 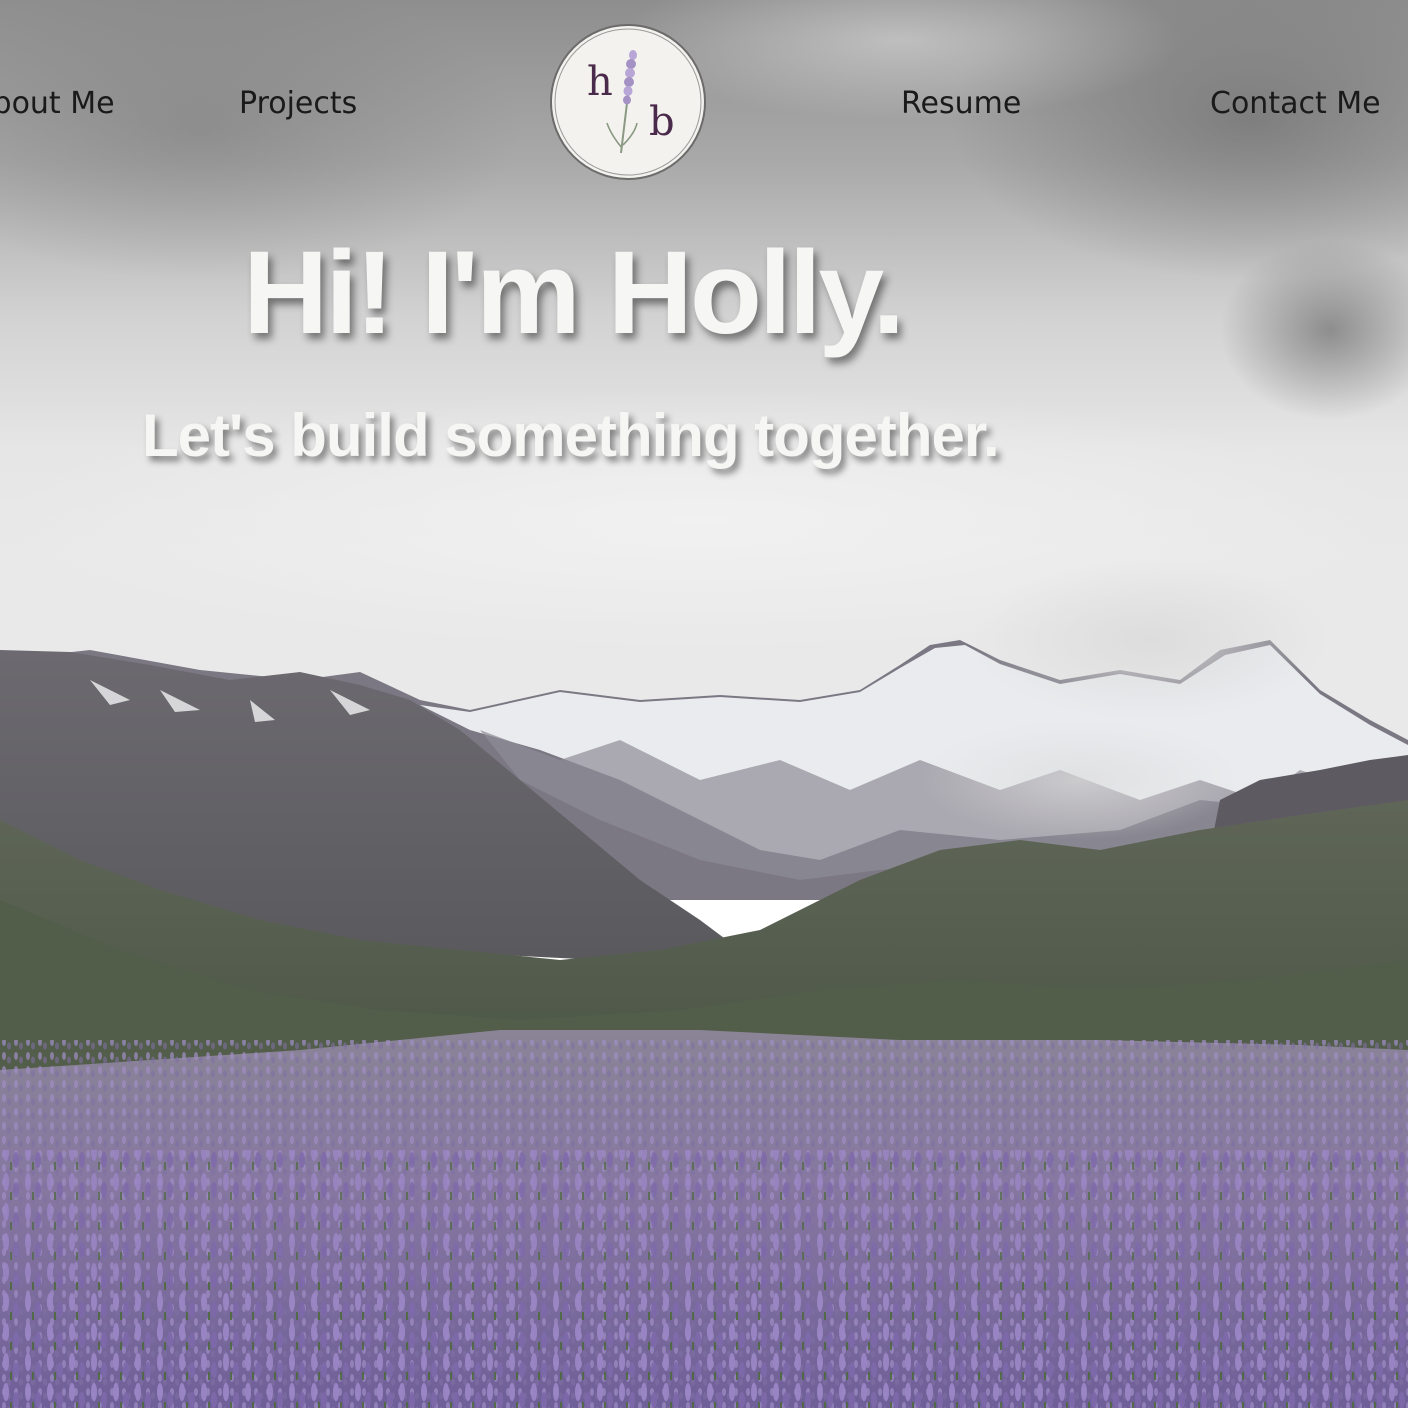 I want to click on nav-link-projects: Projects, so click(x=298, y=104).